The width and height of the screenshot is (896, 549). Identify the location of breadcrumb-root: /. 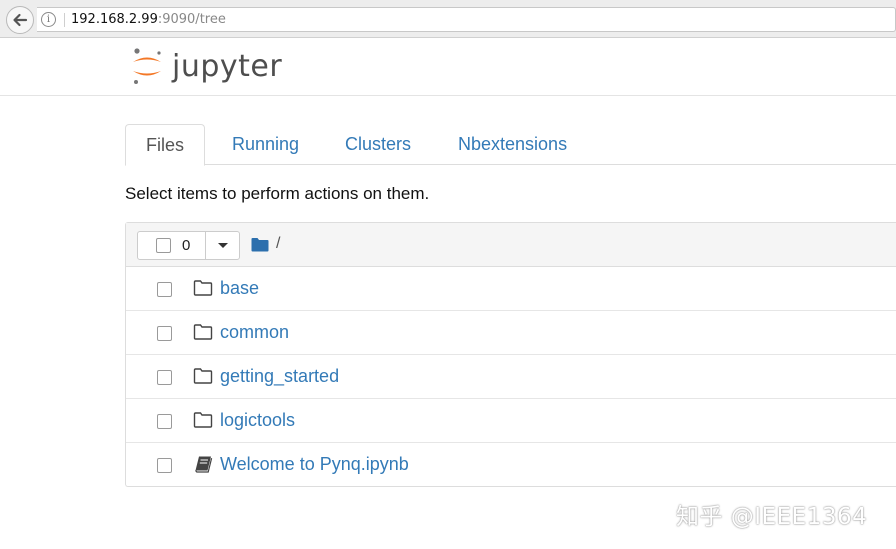
(278, 244).